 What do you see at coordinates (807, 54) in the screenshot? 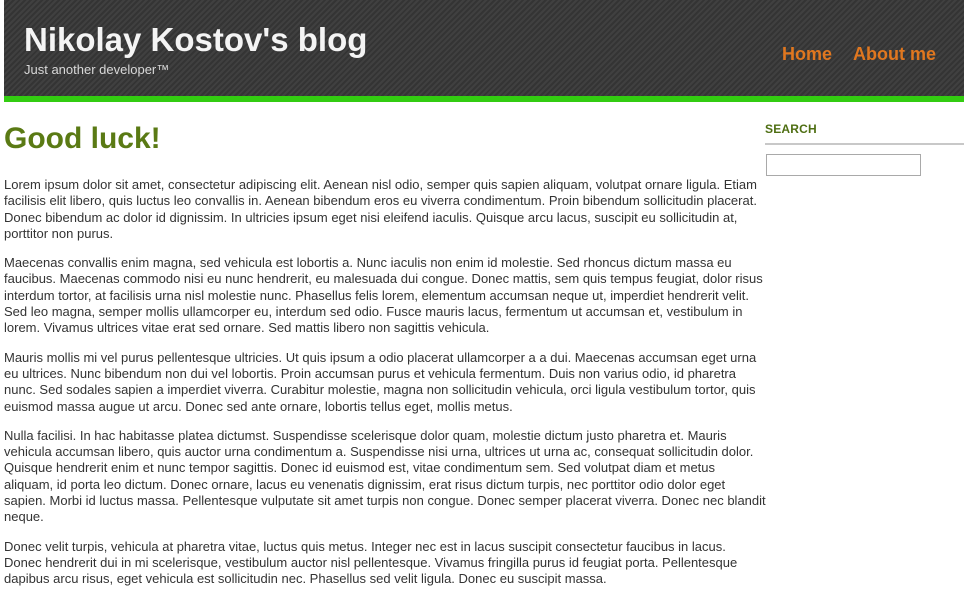
I see `nav-link-home: Home` at bounding box center [807, 54].